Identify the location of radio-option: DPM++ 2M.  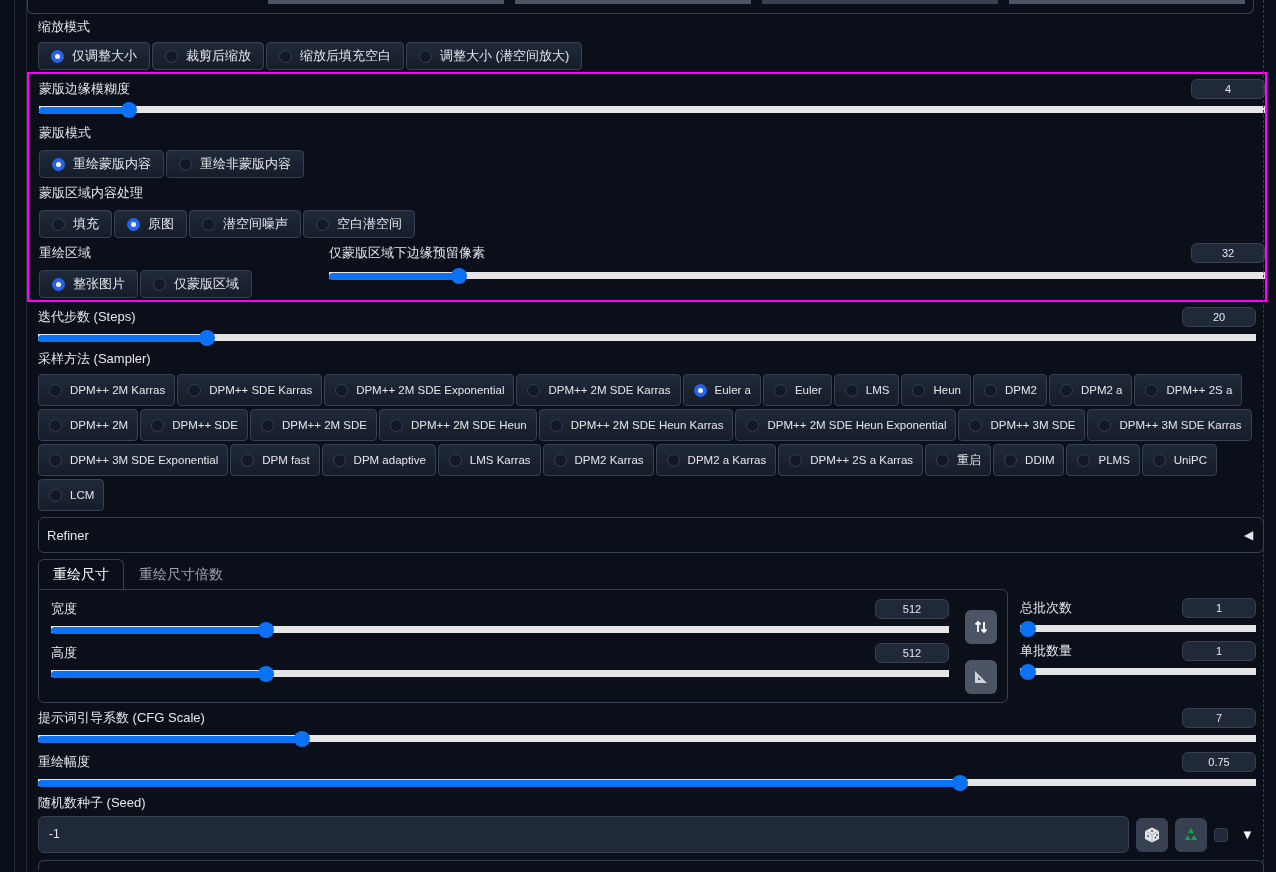
(88, 425).